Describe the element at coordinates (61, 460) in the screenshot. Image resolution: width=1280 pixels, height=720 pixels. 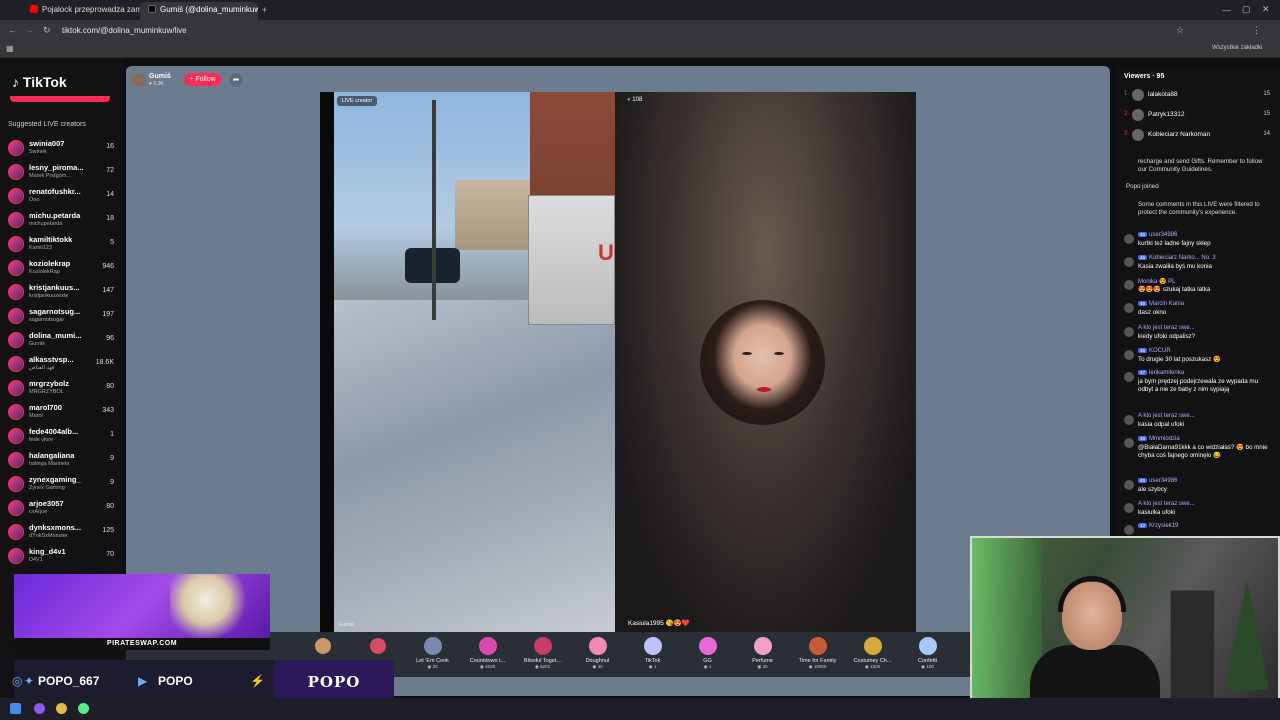
I see `creator-item: halangaliana halinga Marinela 9` at that location.